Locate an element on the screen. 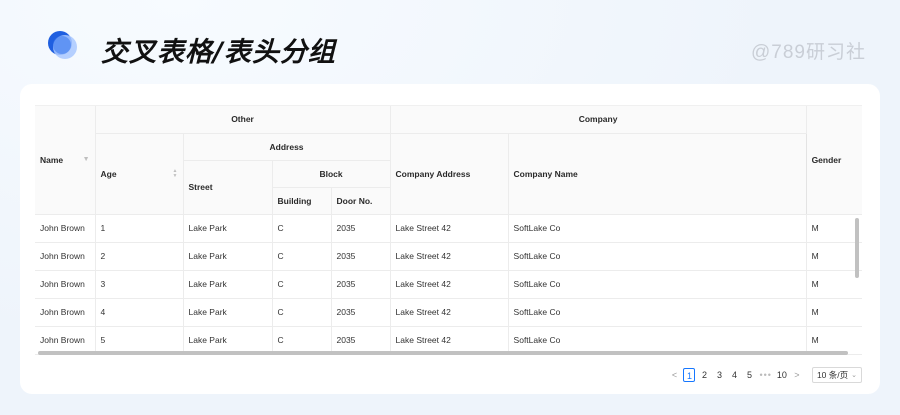 This screenshot has width=900, height=415. page-button-5: 5 is located at coordinates (749, 375).